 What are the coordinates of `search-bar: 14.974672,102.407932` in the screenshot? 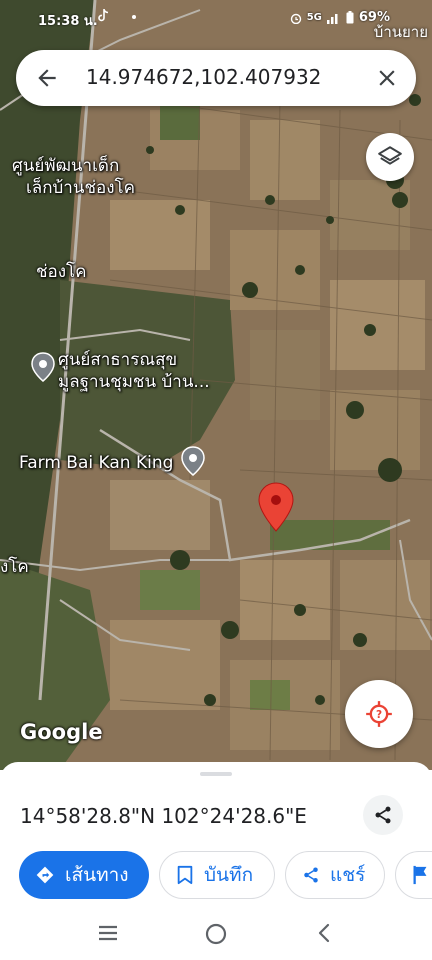 It's located at (216, 78).